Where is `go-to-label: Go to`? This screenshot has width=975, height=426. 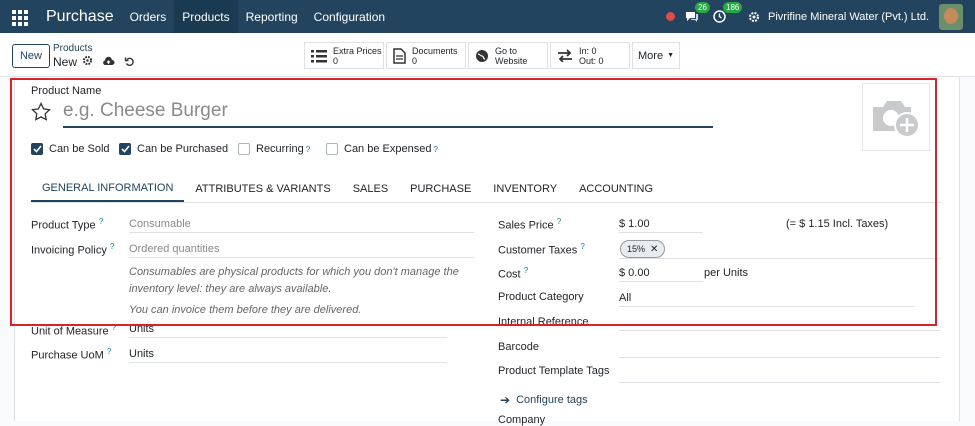 go-to-label: Go to is located at coordinates (506, 50).